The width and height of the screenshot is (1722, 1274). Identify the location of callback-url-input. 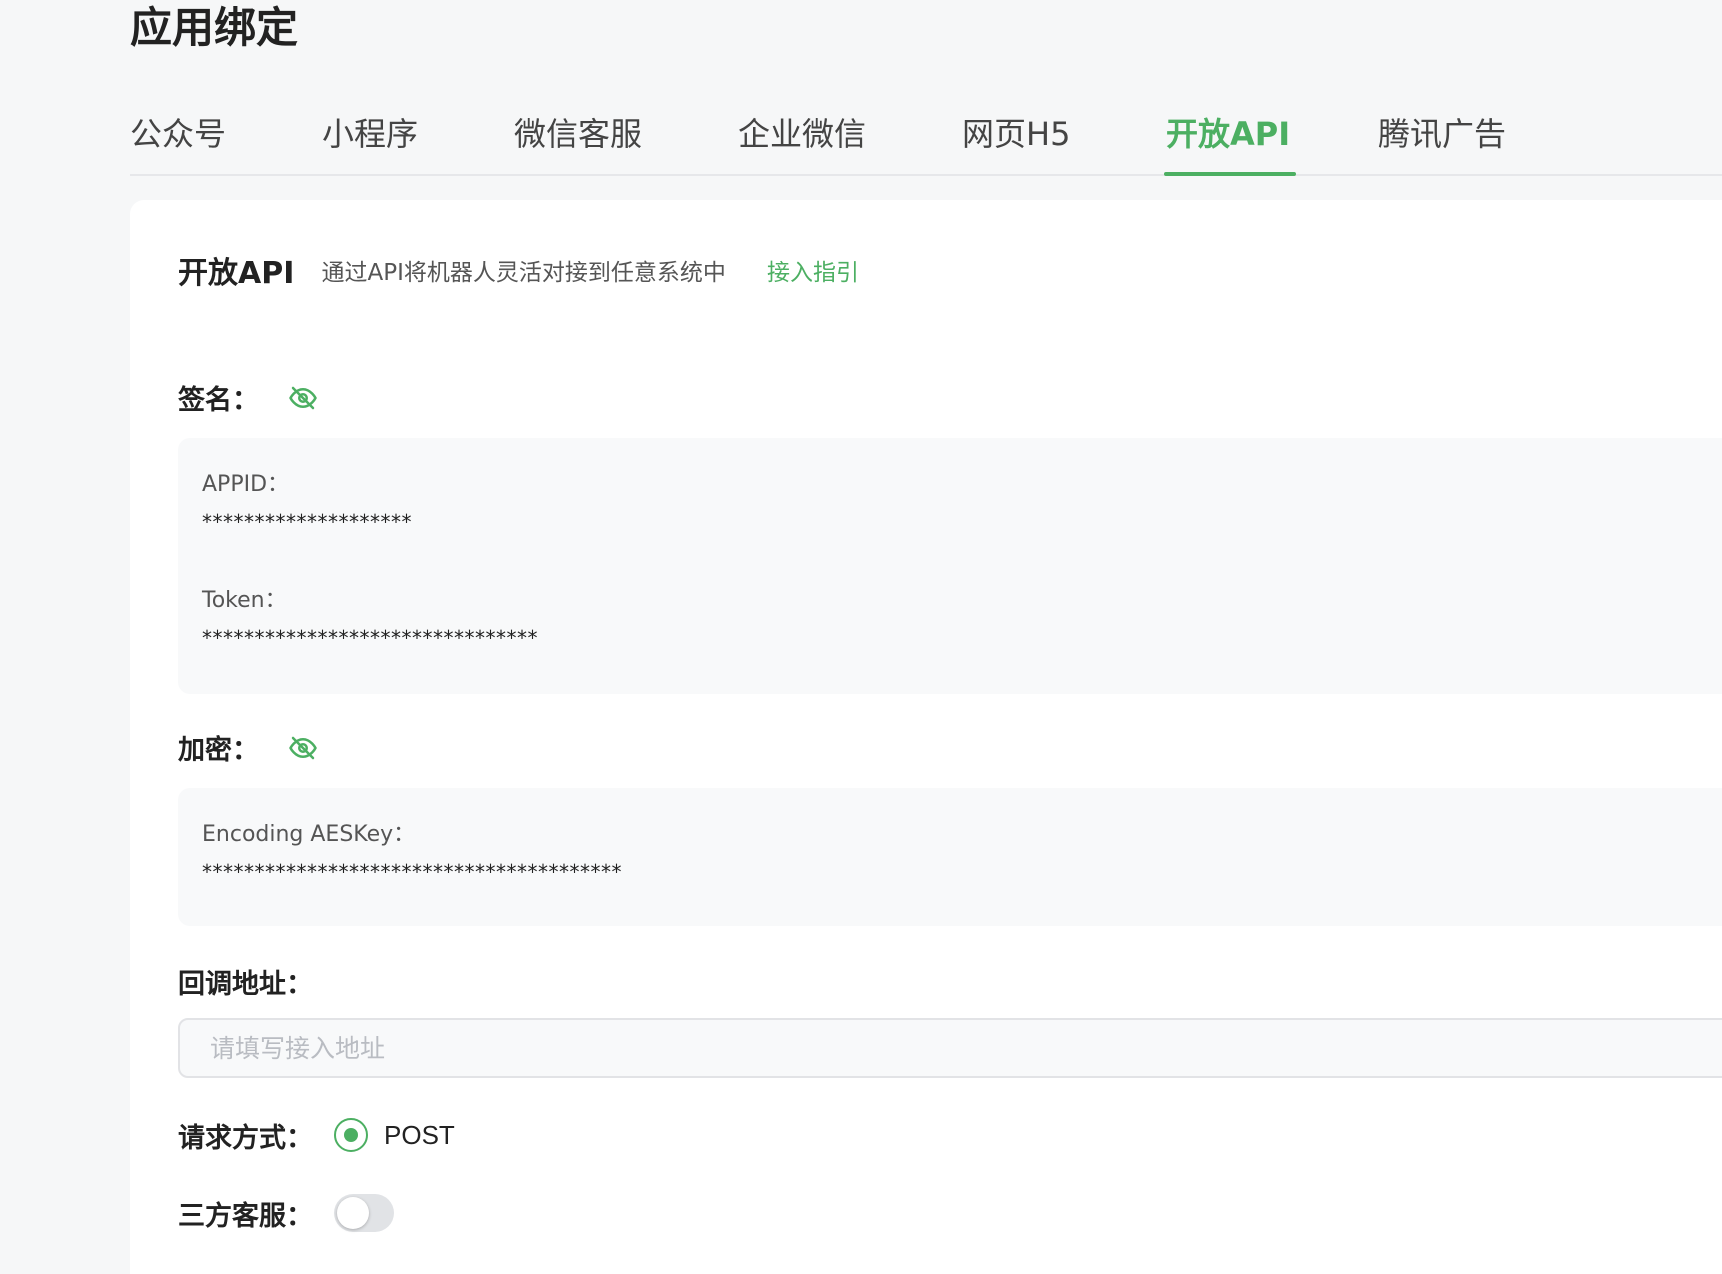
(950, 1048).